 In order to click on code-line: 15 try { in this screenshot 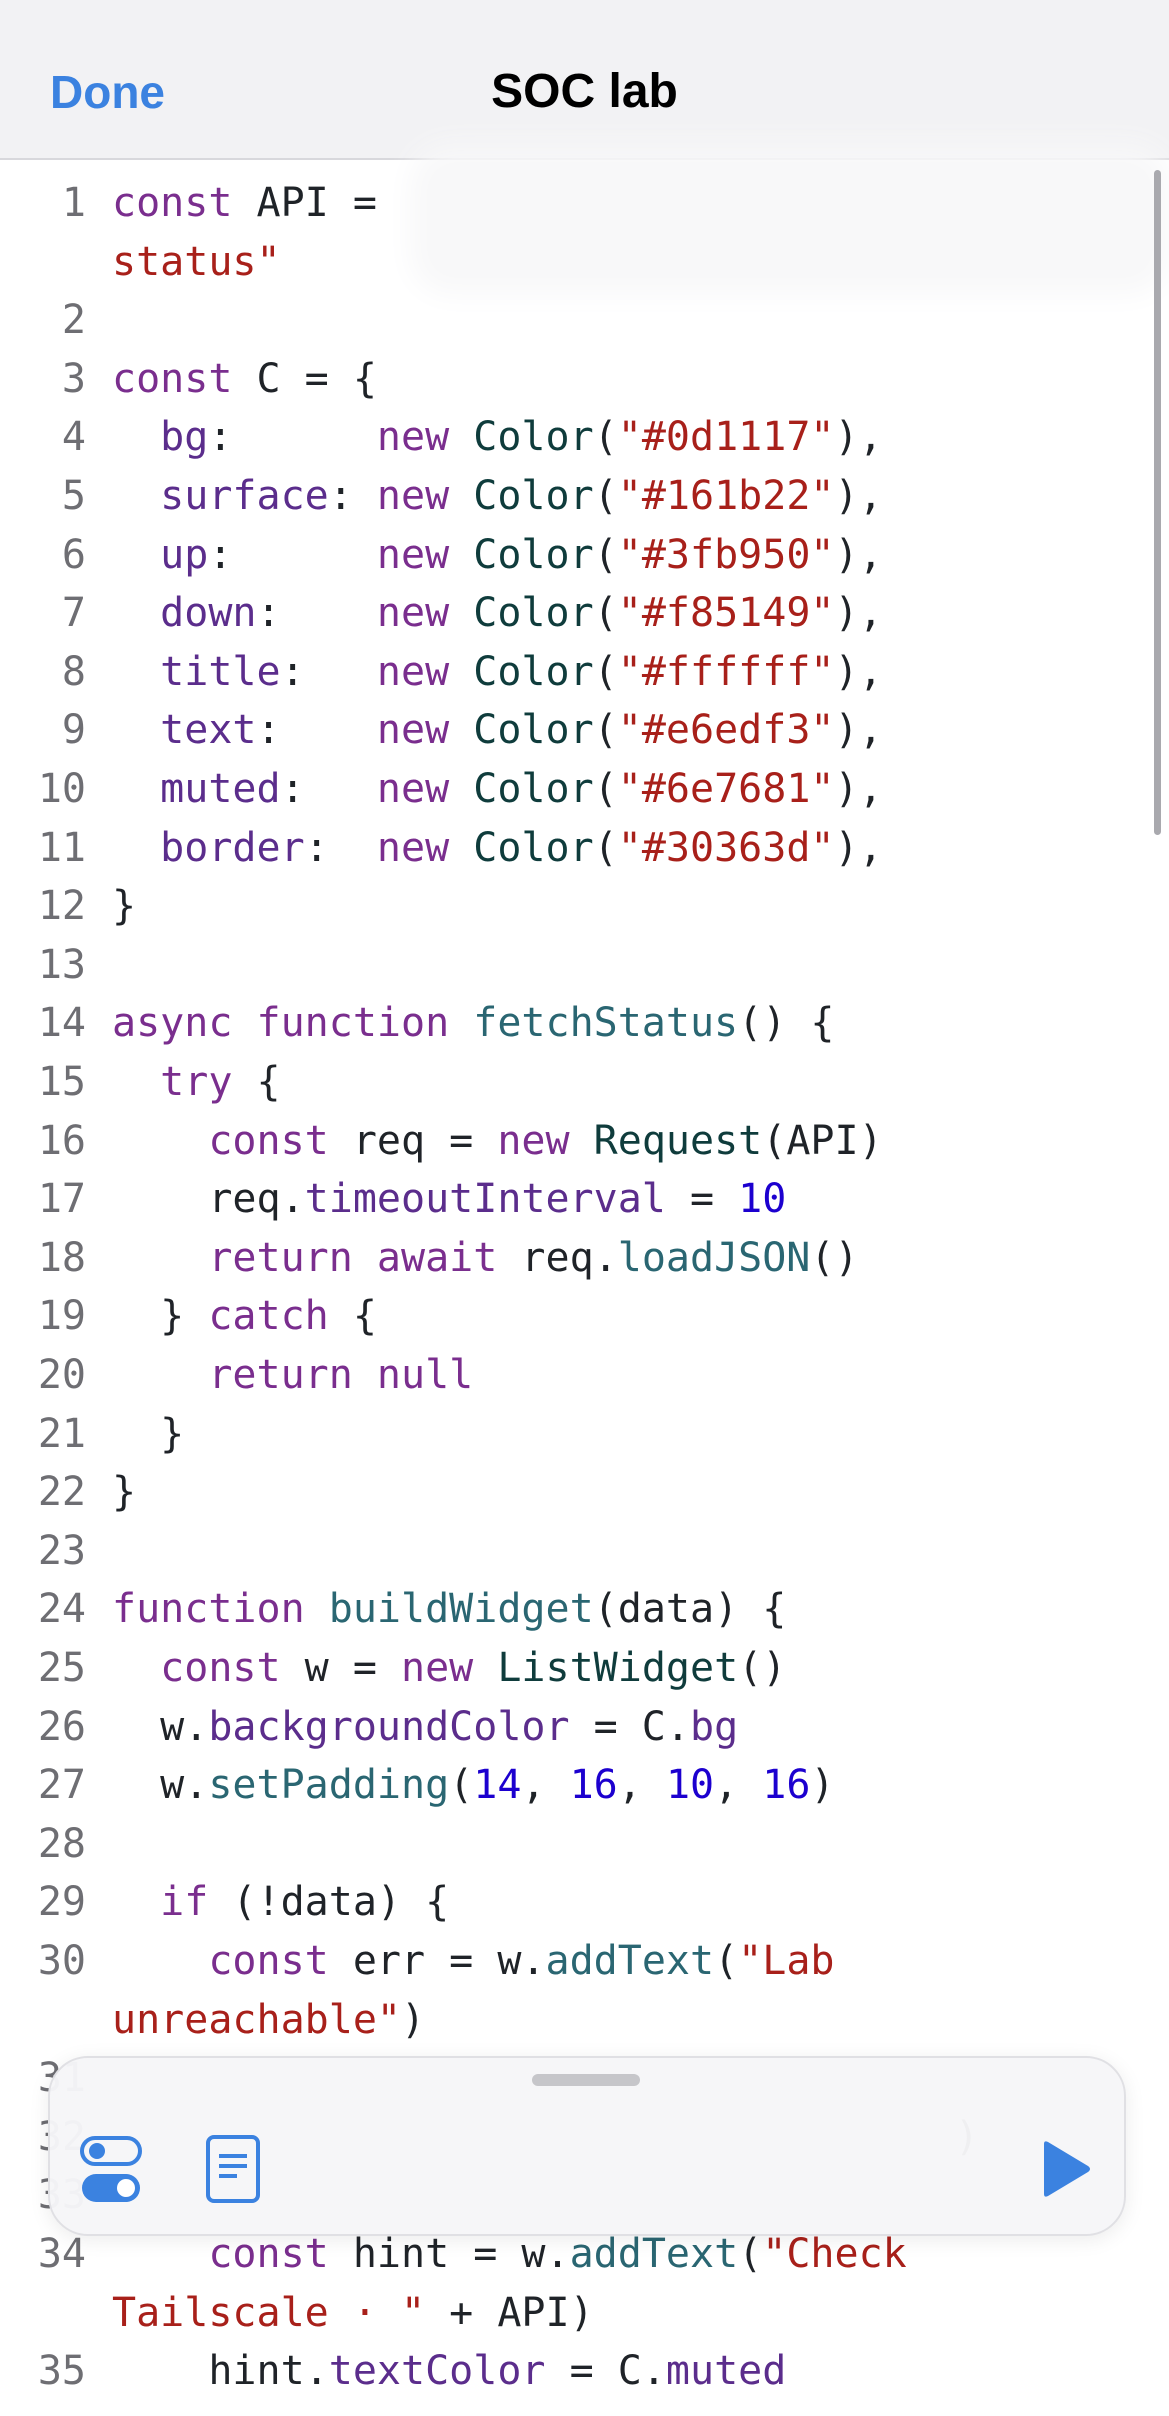, I will do `click(584, 1082)`.